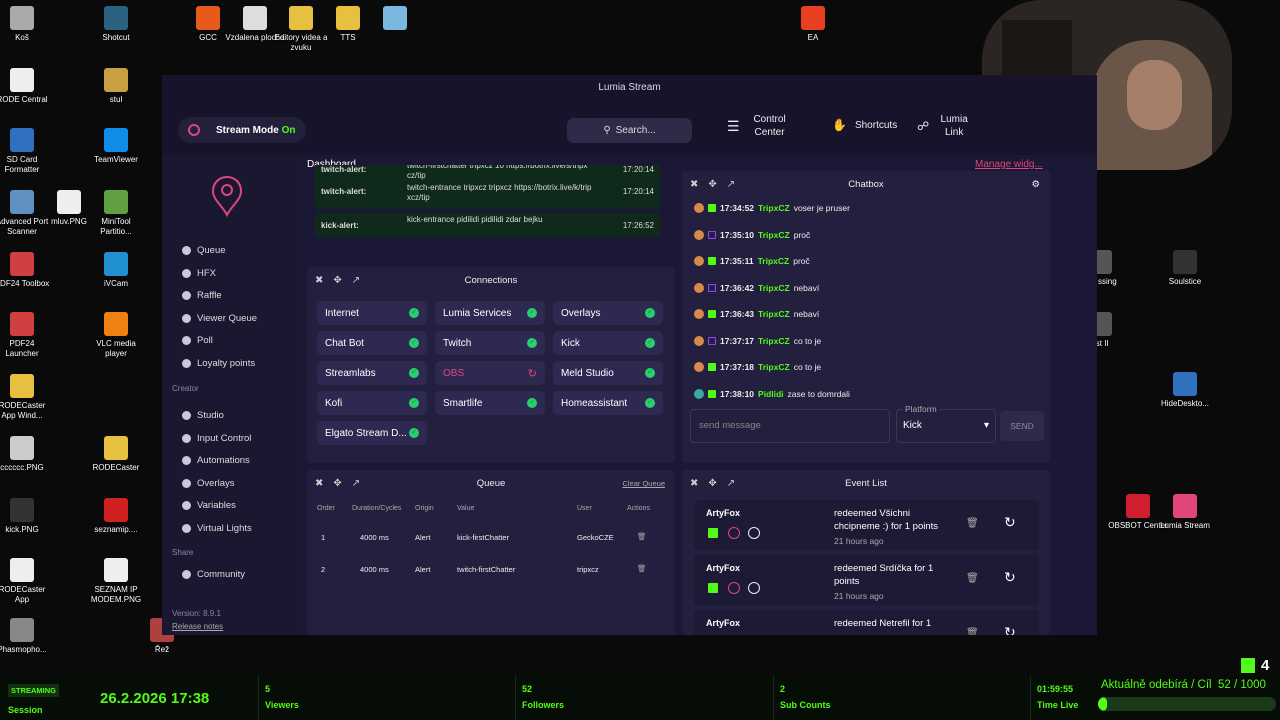 The image size is (1280, 720). What do you see at coordinates (116, 270) in the screenshot?
I see `desktop-icon: iVCam` at bounding box center [116, 270].